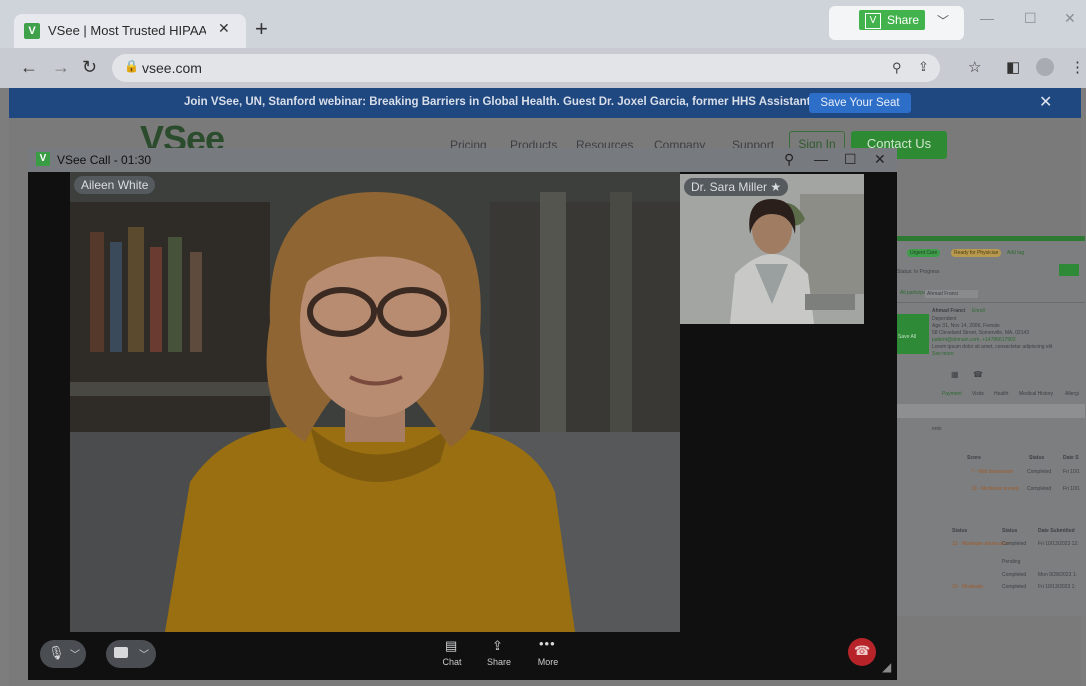 The width and height of the screenshot is (1086, 686). I want to click on star-icon: ★, so click(776, 187).